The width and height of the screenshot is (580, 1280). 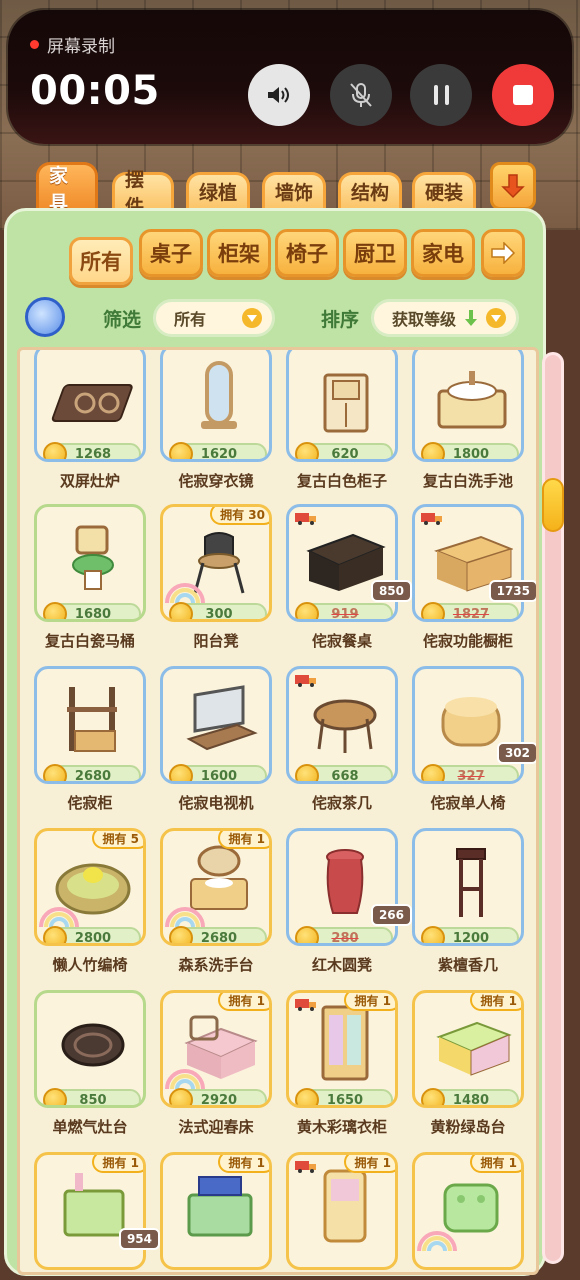 I want to click on furniture-item: 327 302 侘寂单人椅, so click(x=474, y=745).